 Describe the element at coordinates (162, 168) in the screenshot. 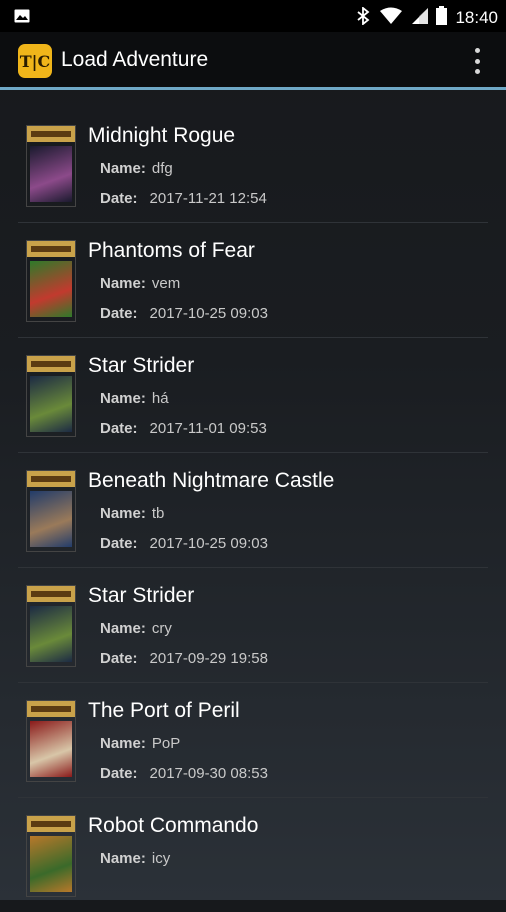

I see `save-name: dfg` at that location.